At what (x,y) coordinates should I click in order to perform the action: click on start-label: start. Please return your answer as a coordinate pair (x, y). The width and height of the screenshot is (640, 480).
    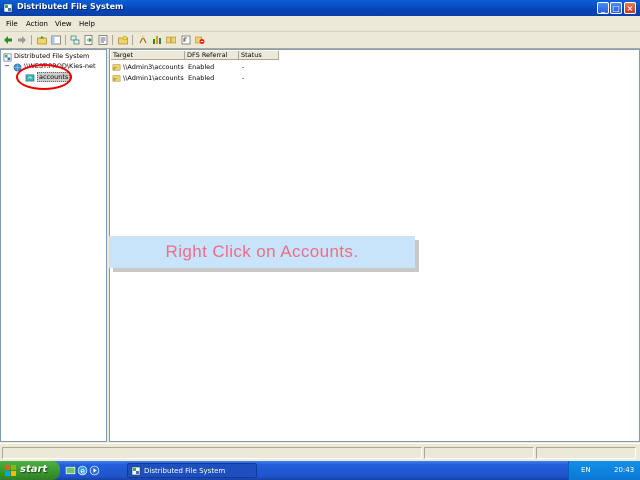
    Looking at the image, I should click on (34, 469).